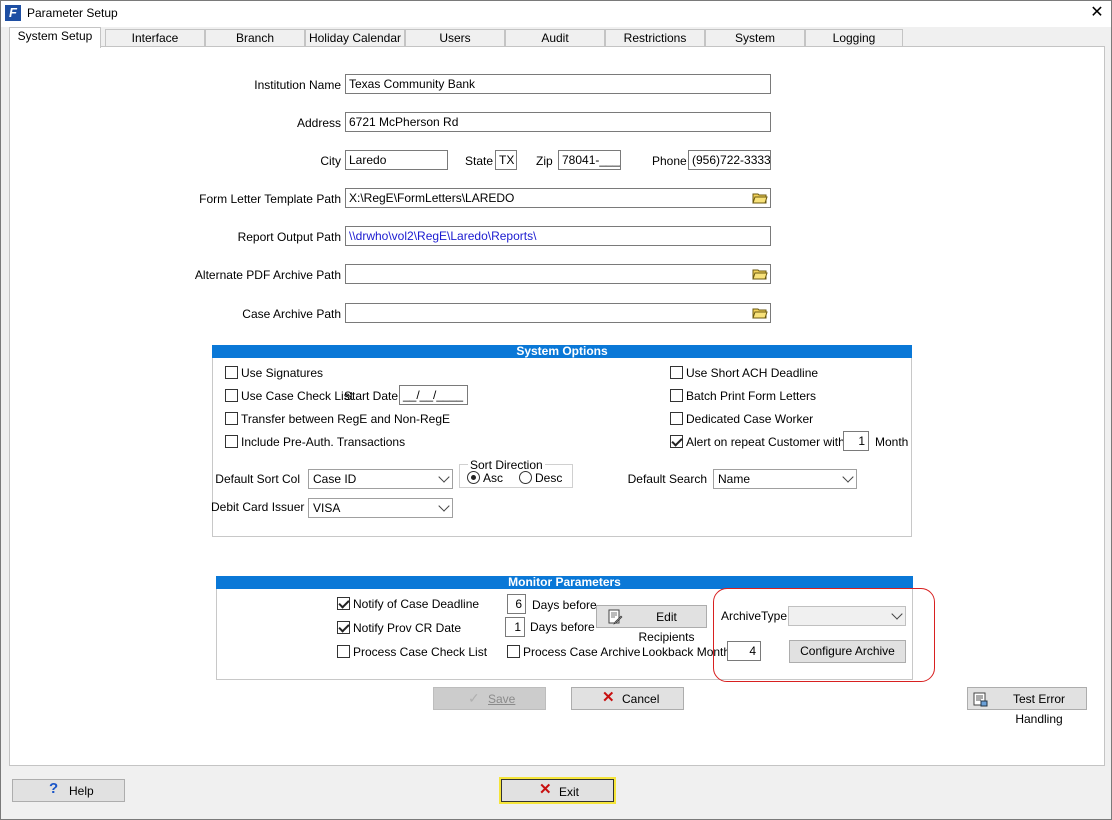 Image resolution: width=1112 pixels, height=820 pixels. Describe the element at coordinates (231, 372) in the screenshot. I see `use-signatures-checkbox` at that location.